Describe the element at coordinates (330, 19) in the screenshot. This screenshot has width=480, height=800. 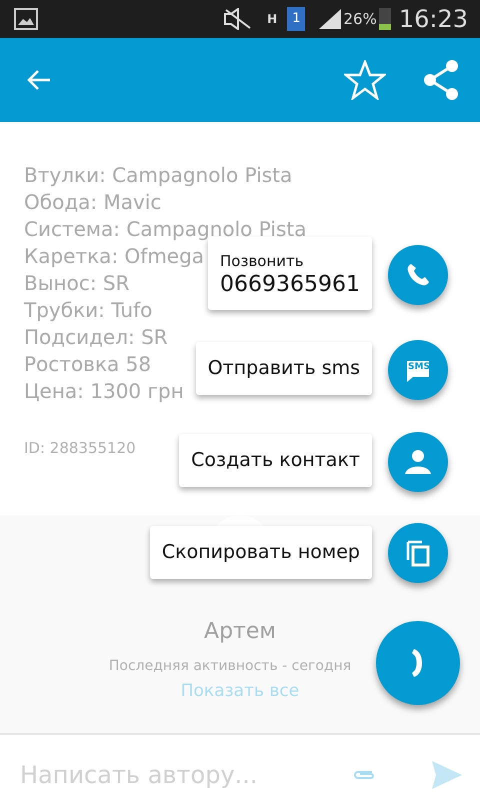
I see `signal-icon` at that location.